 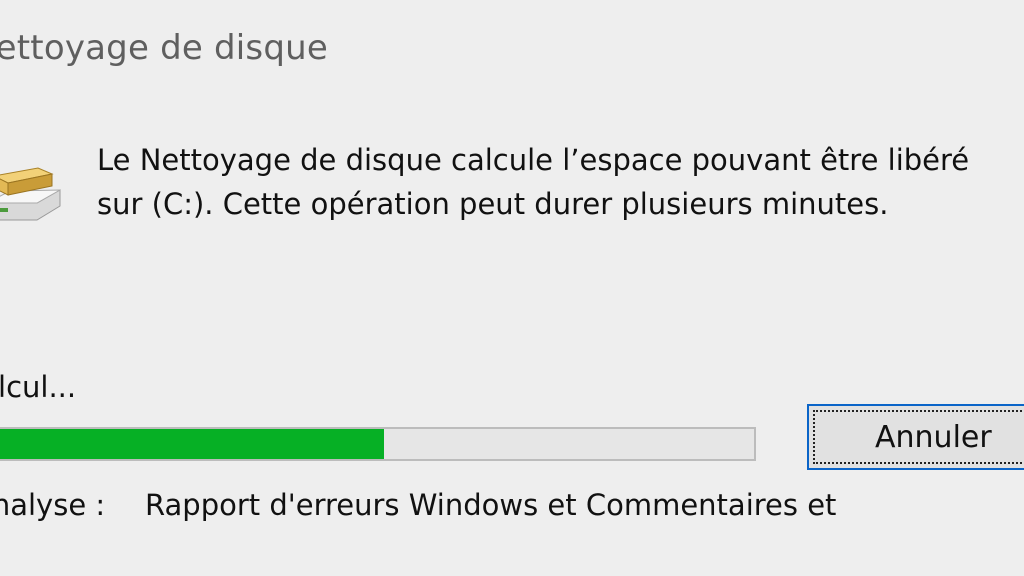 What do you see at coordinates (53, 505) in the screenshot?
I see `analysis-label: Analyse :` at bounding box center [53, 505].